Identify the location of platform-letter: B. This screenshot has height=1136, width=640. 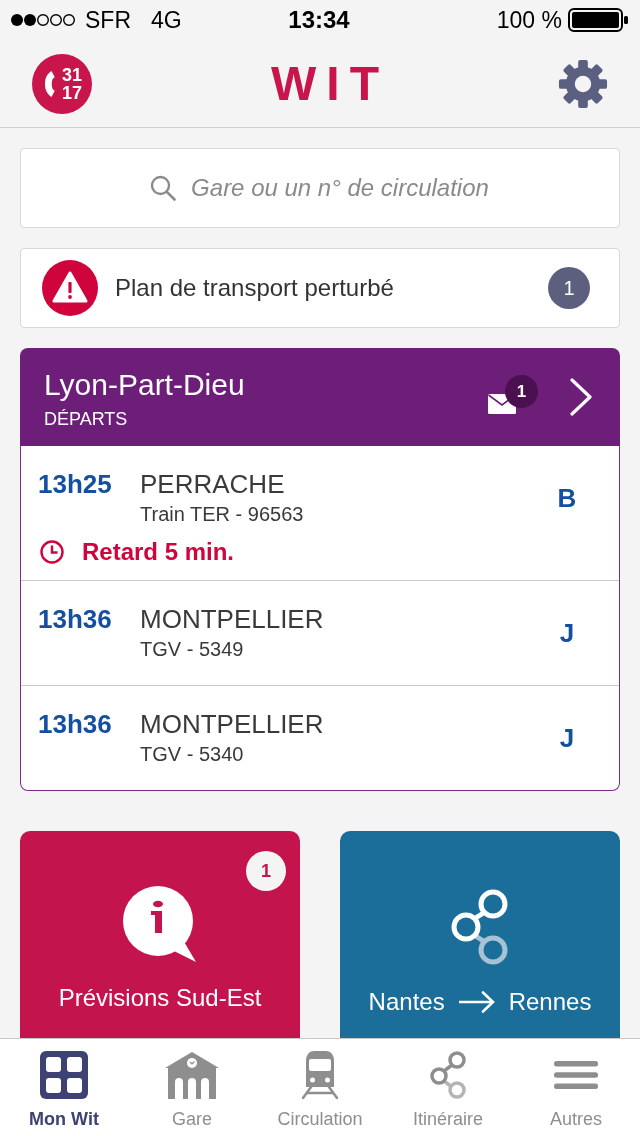
(567, 498).